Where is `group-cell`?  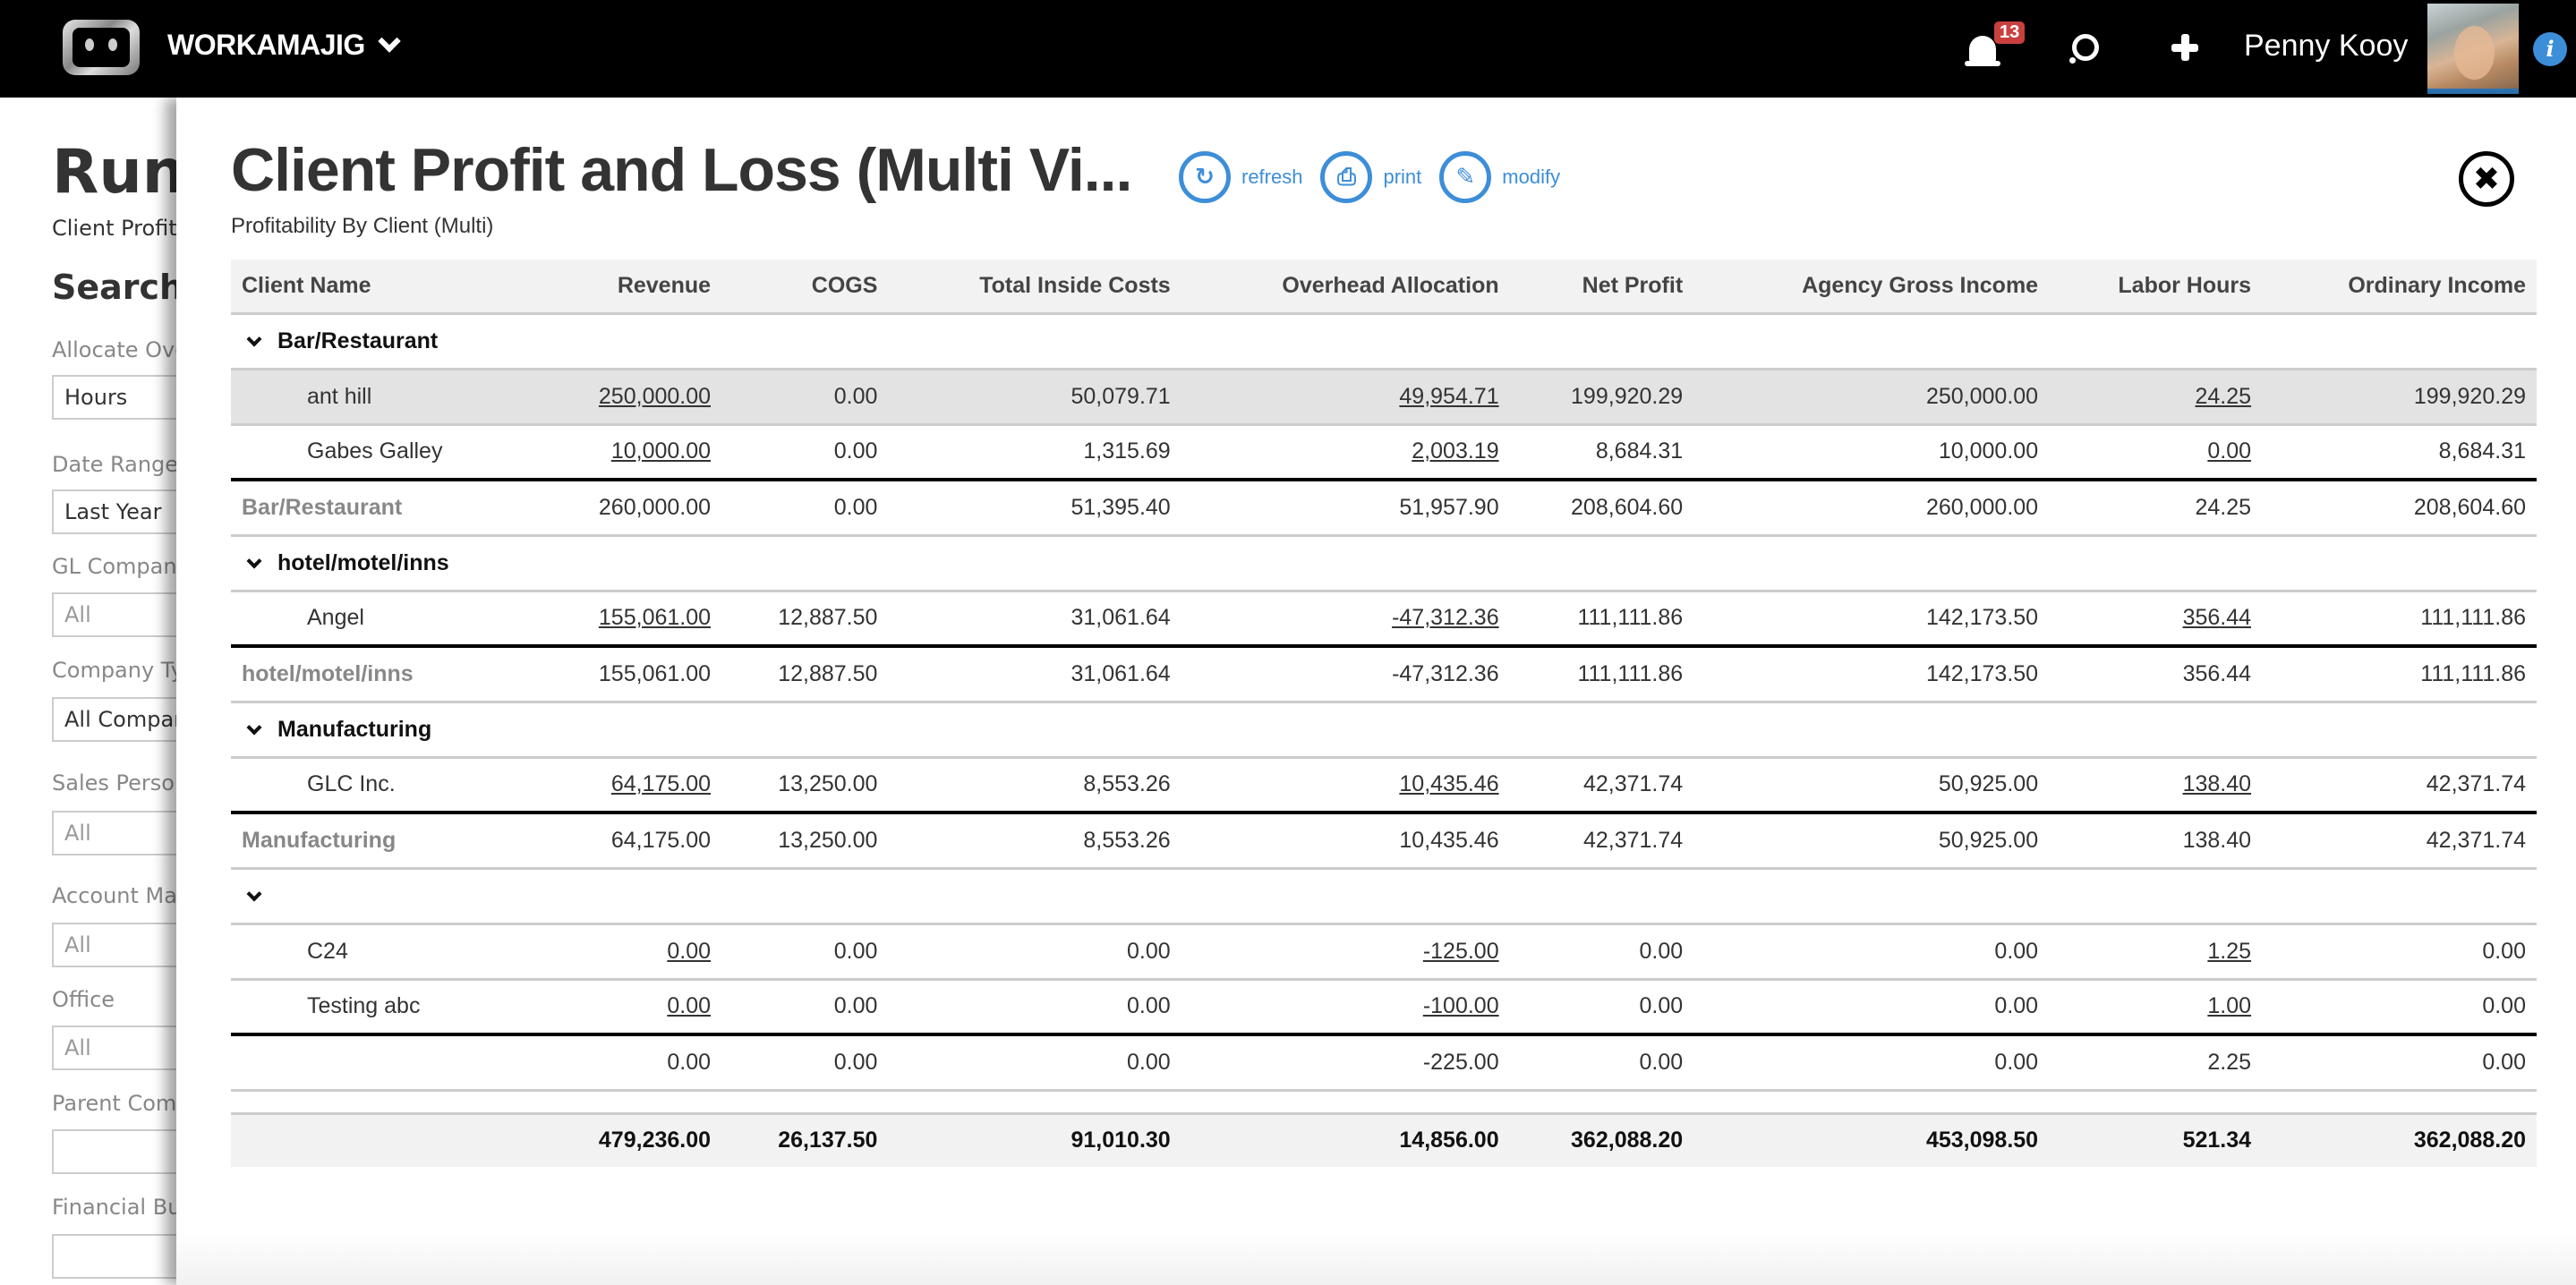 group-cell is located at coordinates (1384, 897).